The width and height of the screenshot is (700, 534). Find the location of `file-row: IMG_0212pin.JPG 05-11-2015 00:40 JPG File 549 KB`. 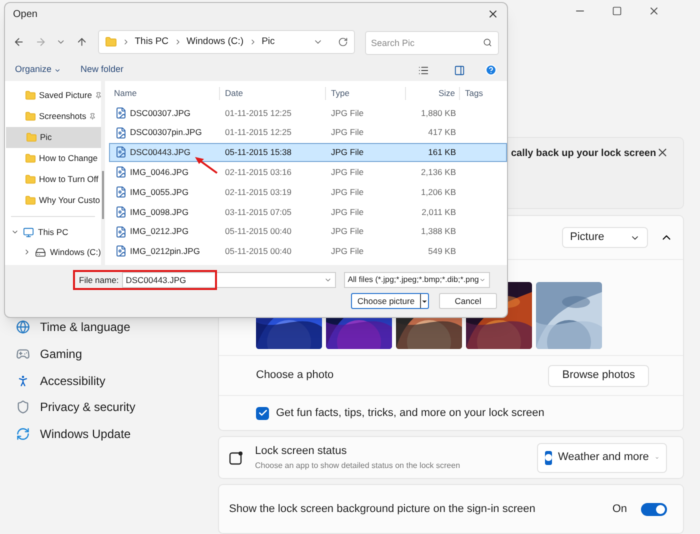

file-row: IMG_0212pin.JPG 05-11-2015 00:40 JPG File 549 KB is located at coordinates (308, 252).